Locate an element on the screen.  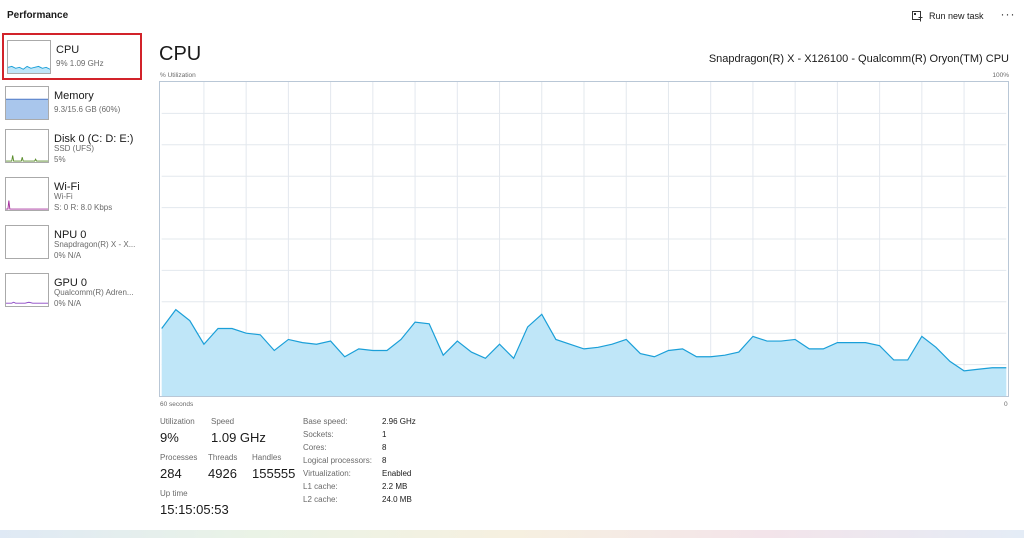
sidebar-item-detail-2: 5% is located at coordinates (60, 159).